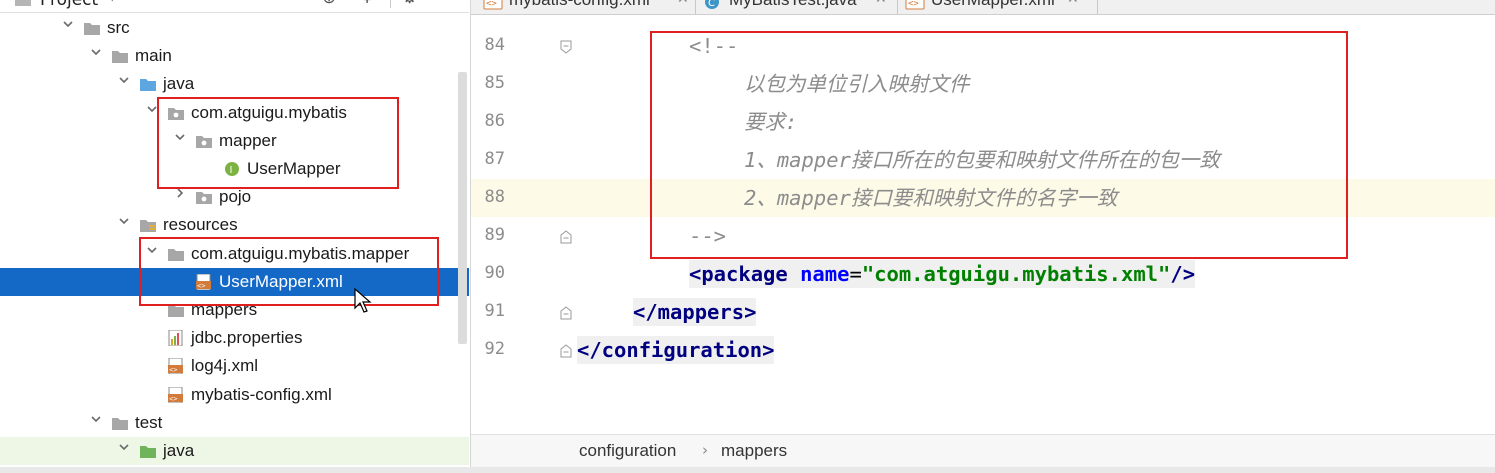 This screenshot has height=473, width=1495. Describe the element at coordinates (494, 273) in the screenshot. I see `line-number: 90` at that location.